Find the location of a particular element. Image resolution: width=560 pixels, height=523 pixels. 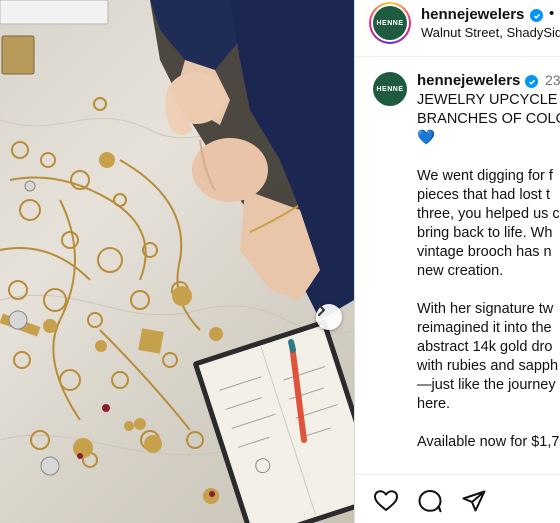

caption-heading-line: BRANCHES OF COLO is located at coordinates (488, 119).